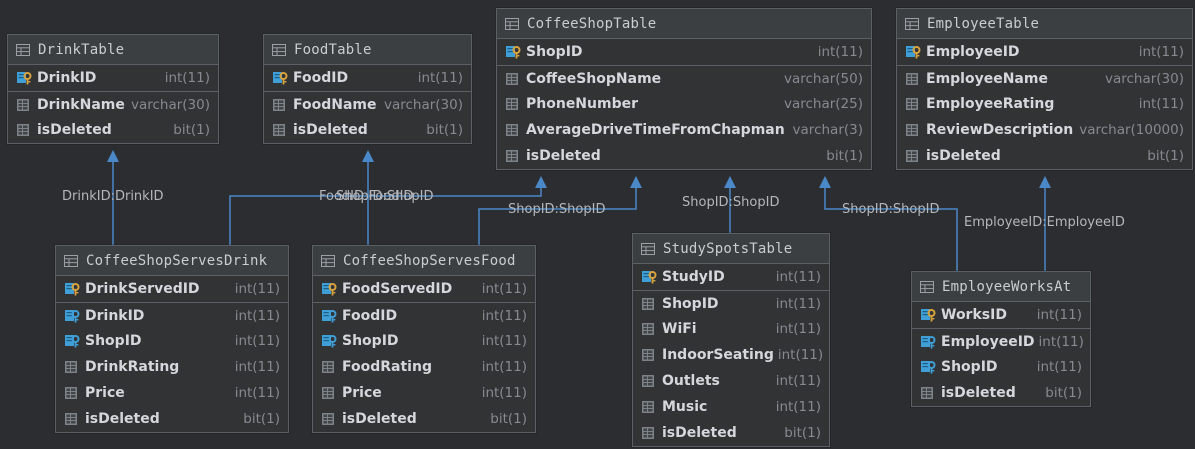  I want to click on column-name: CoffeeShopName, so click(594, 78).